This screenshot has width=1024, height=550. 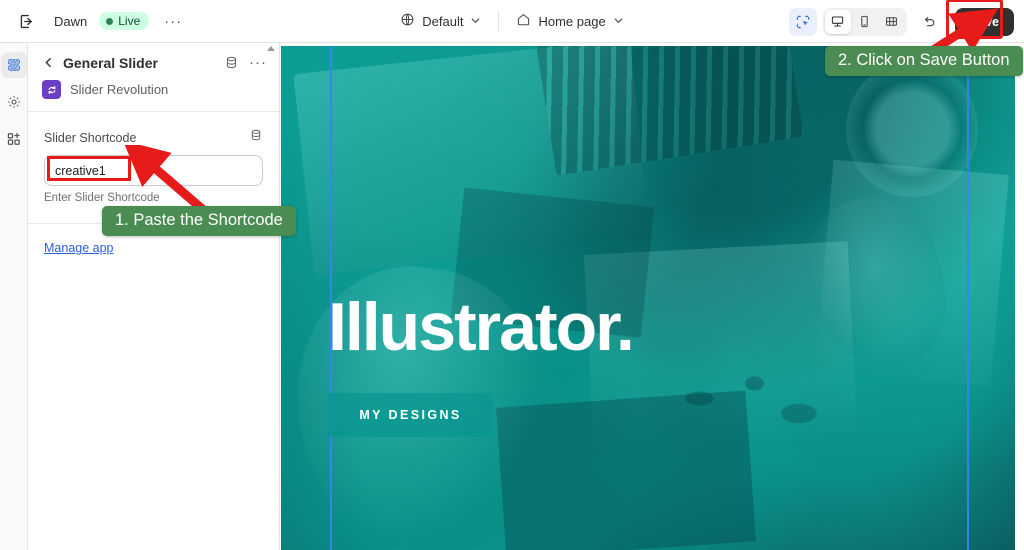 I want to click on hero-cta-button: MY DESIGNS, so click(x=410, y=415).